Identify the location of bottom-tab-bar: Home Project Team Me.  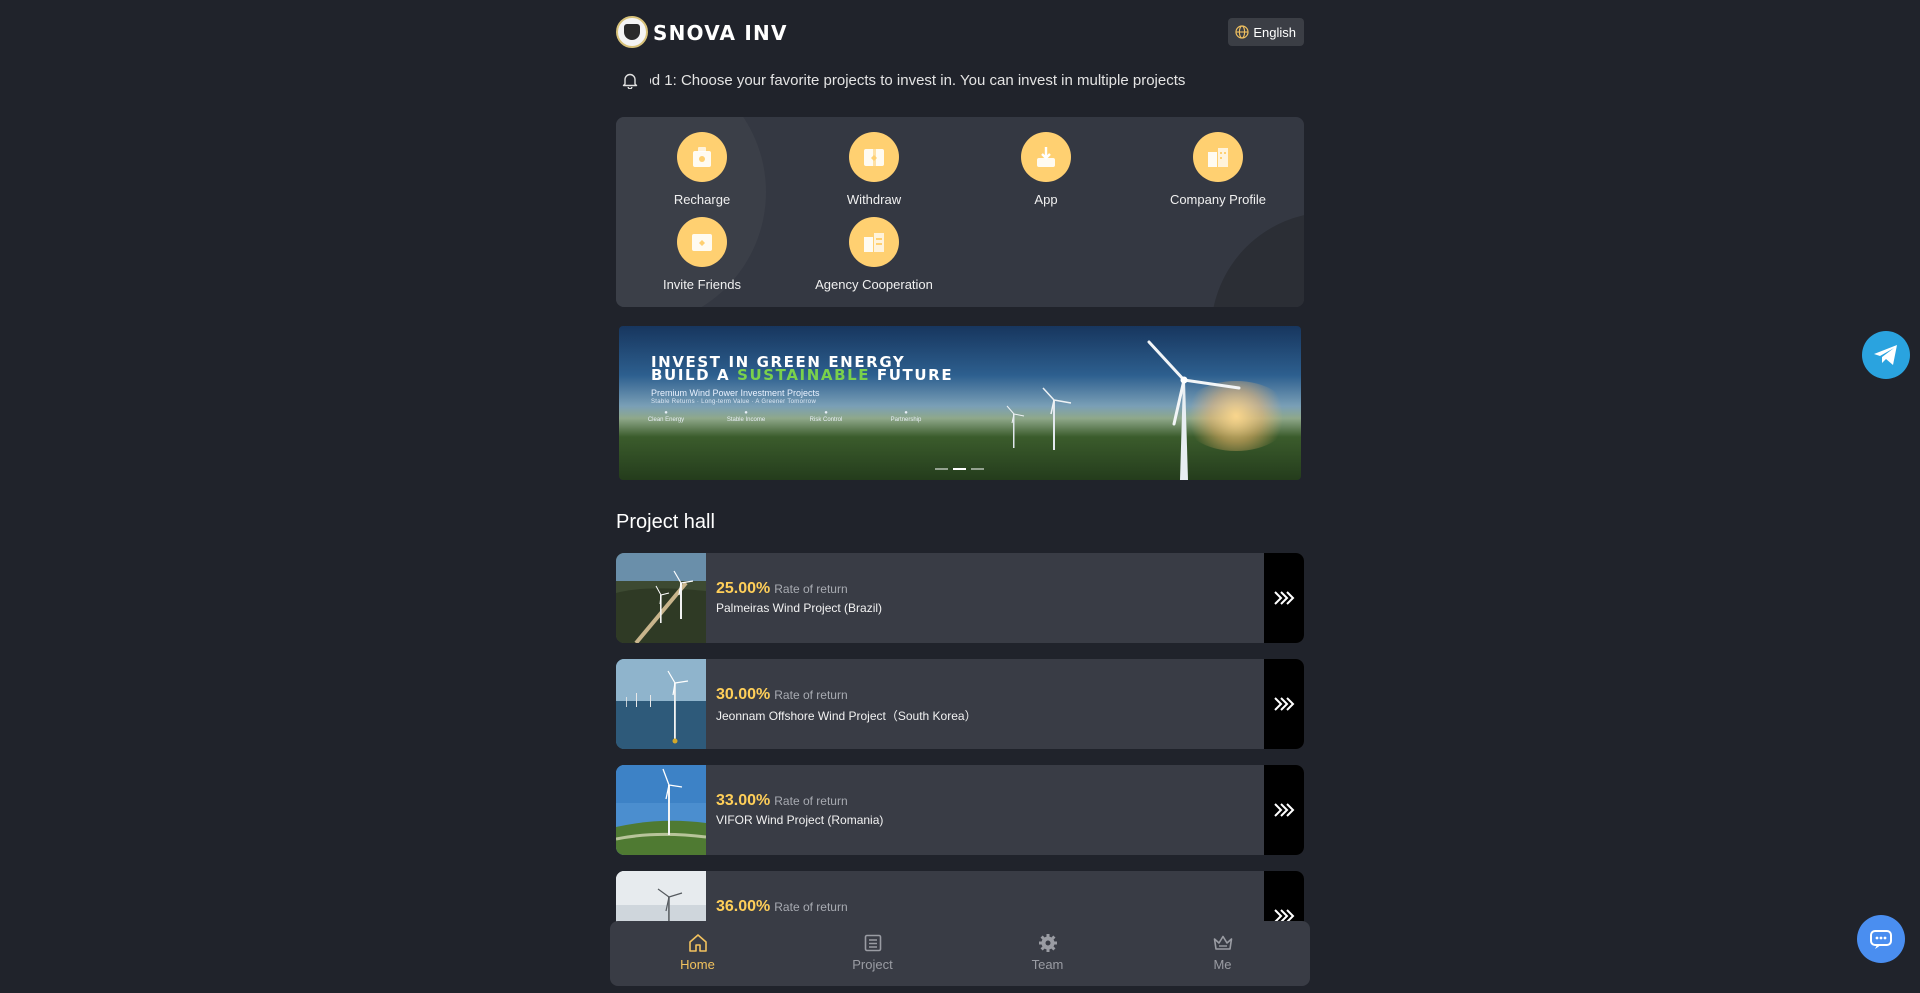
(960, 953).